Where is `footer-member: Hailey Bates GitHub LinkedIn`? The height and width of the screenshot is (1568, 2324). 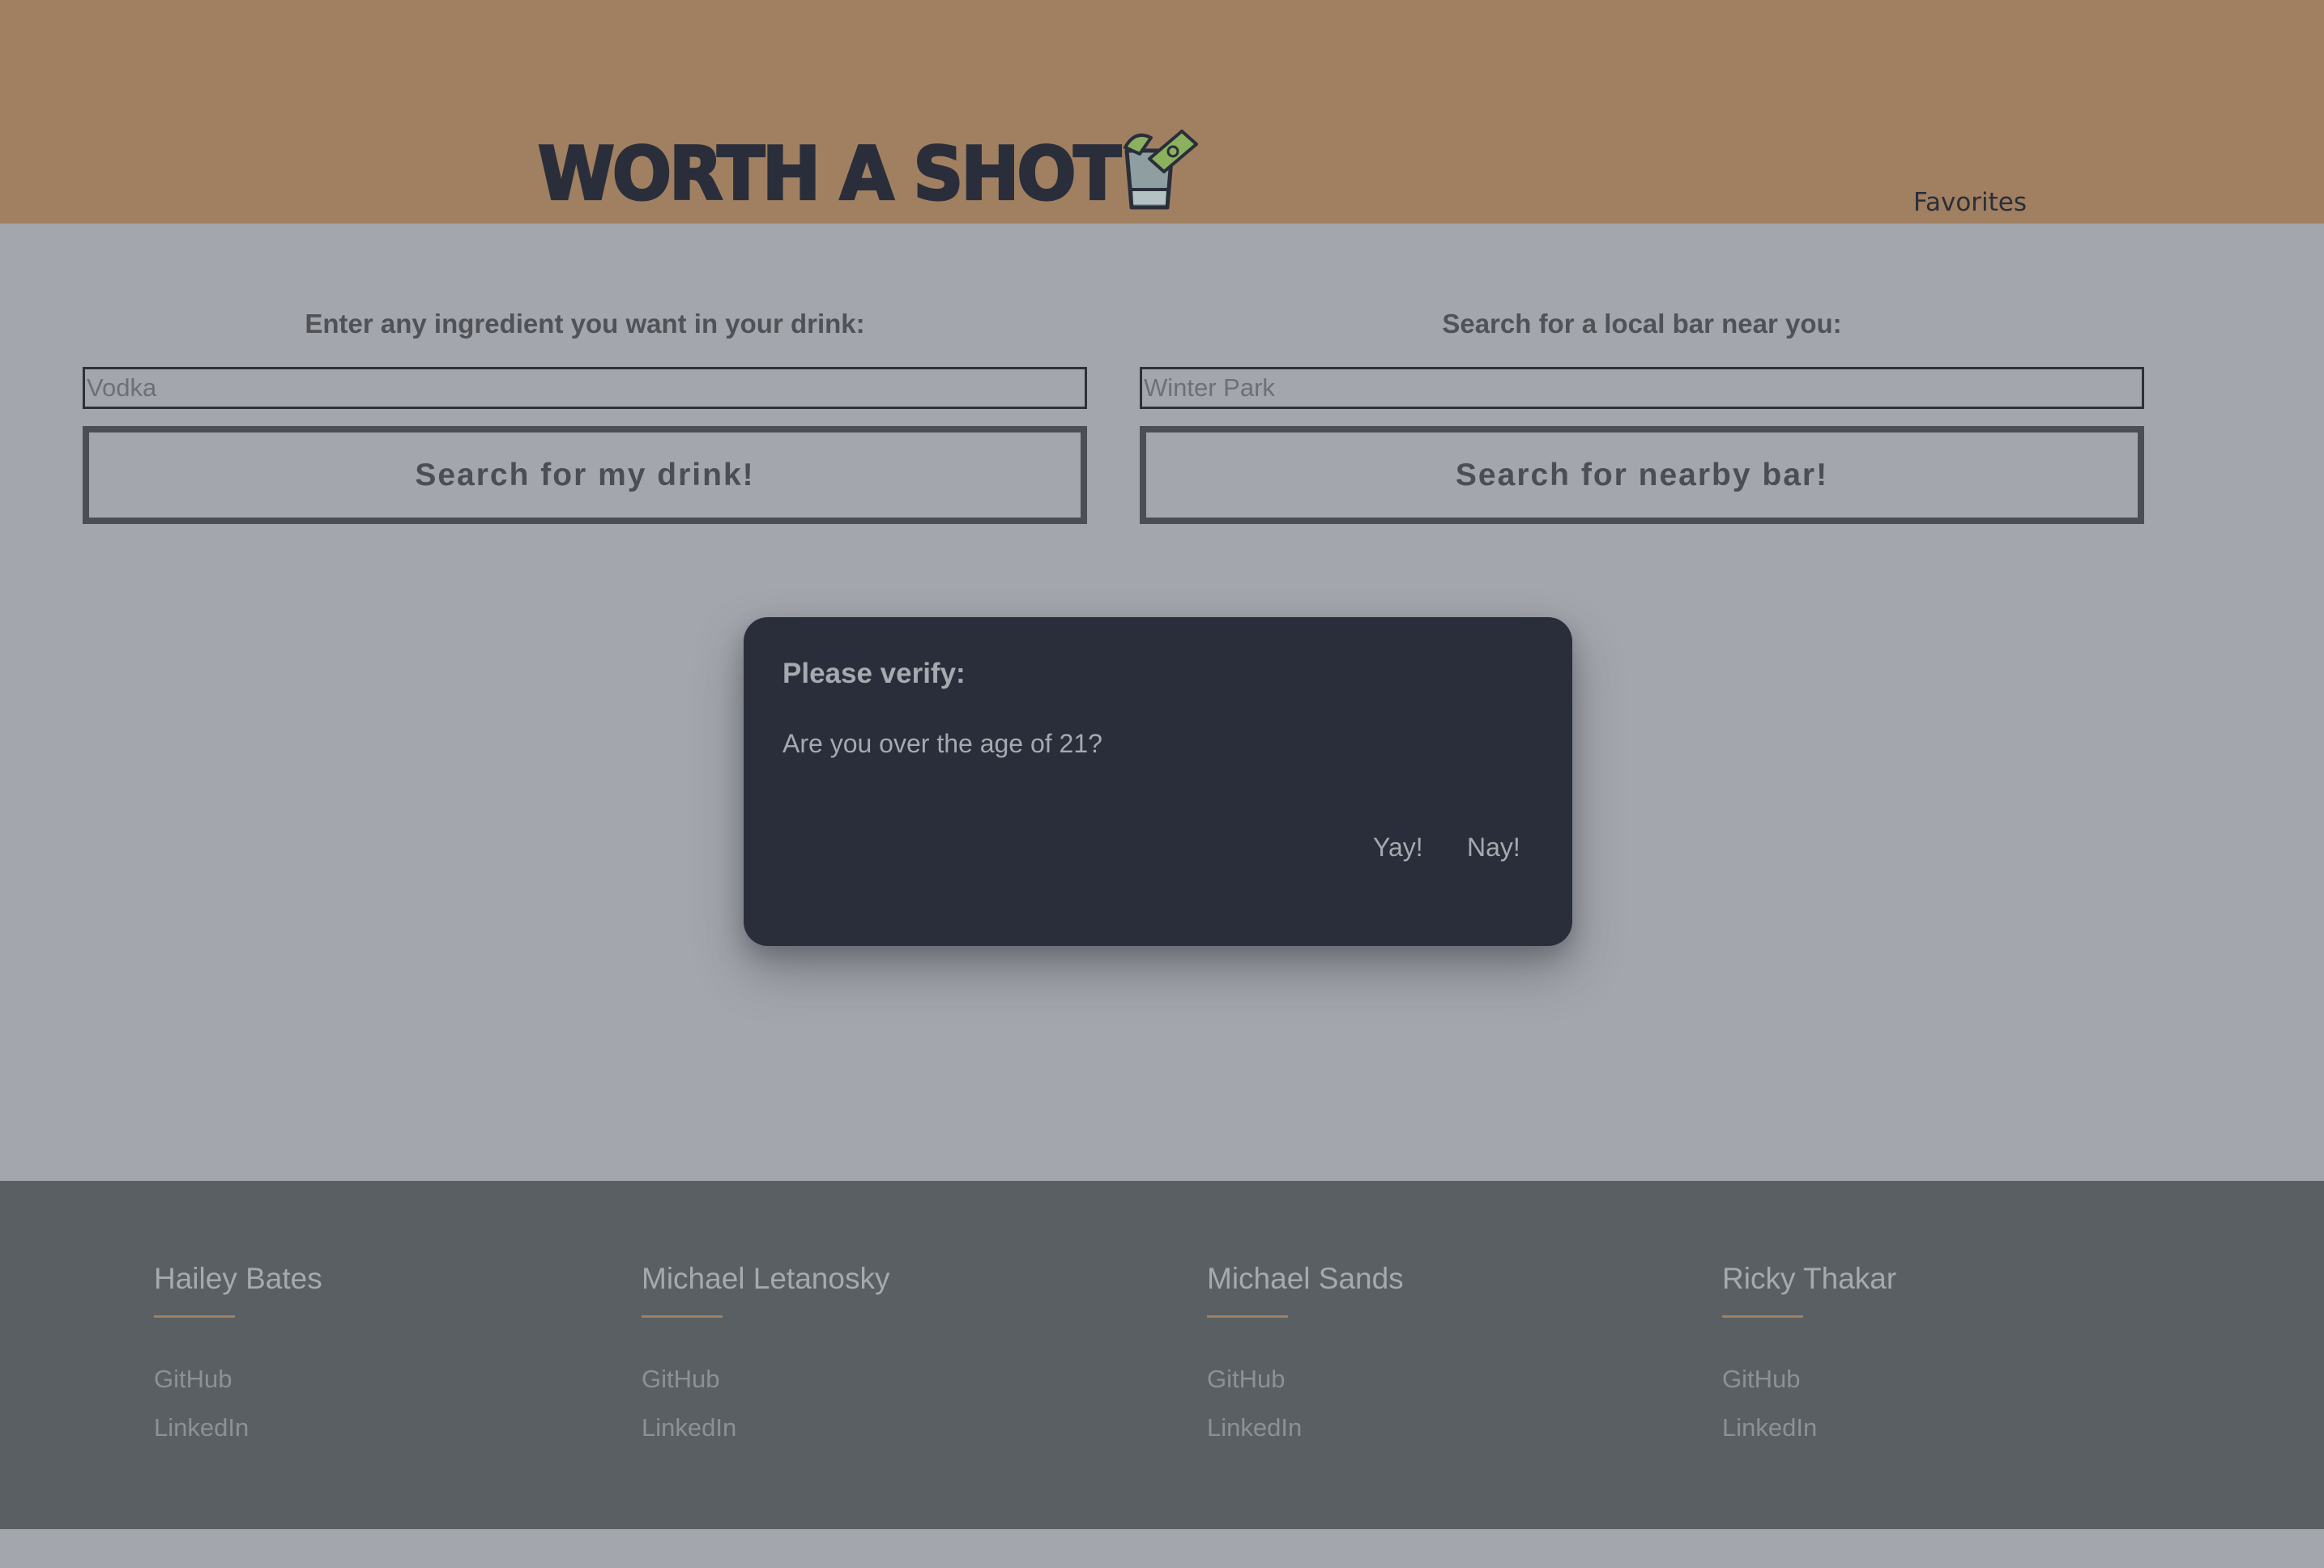
footer-member: Hailey Bates GitHub LinkedIn is located at coordinates (238, 1352).